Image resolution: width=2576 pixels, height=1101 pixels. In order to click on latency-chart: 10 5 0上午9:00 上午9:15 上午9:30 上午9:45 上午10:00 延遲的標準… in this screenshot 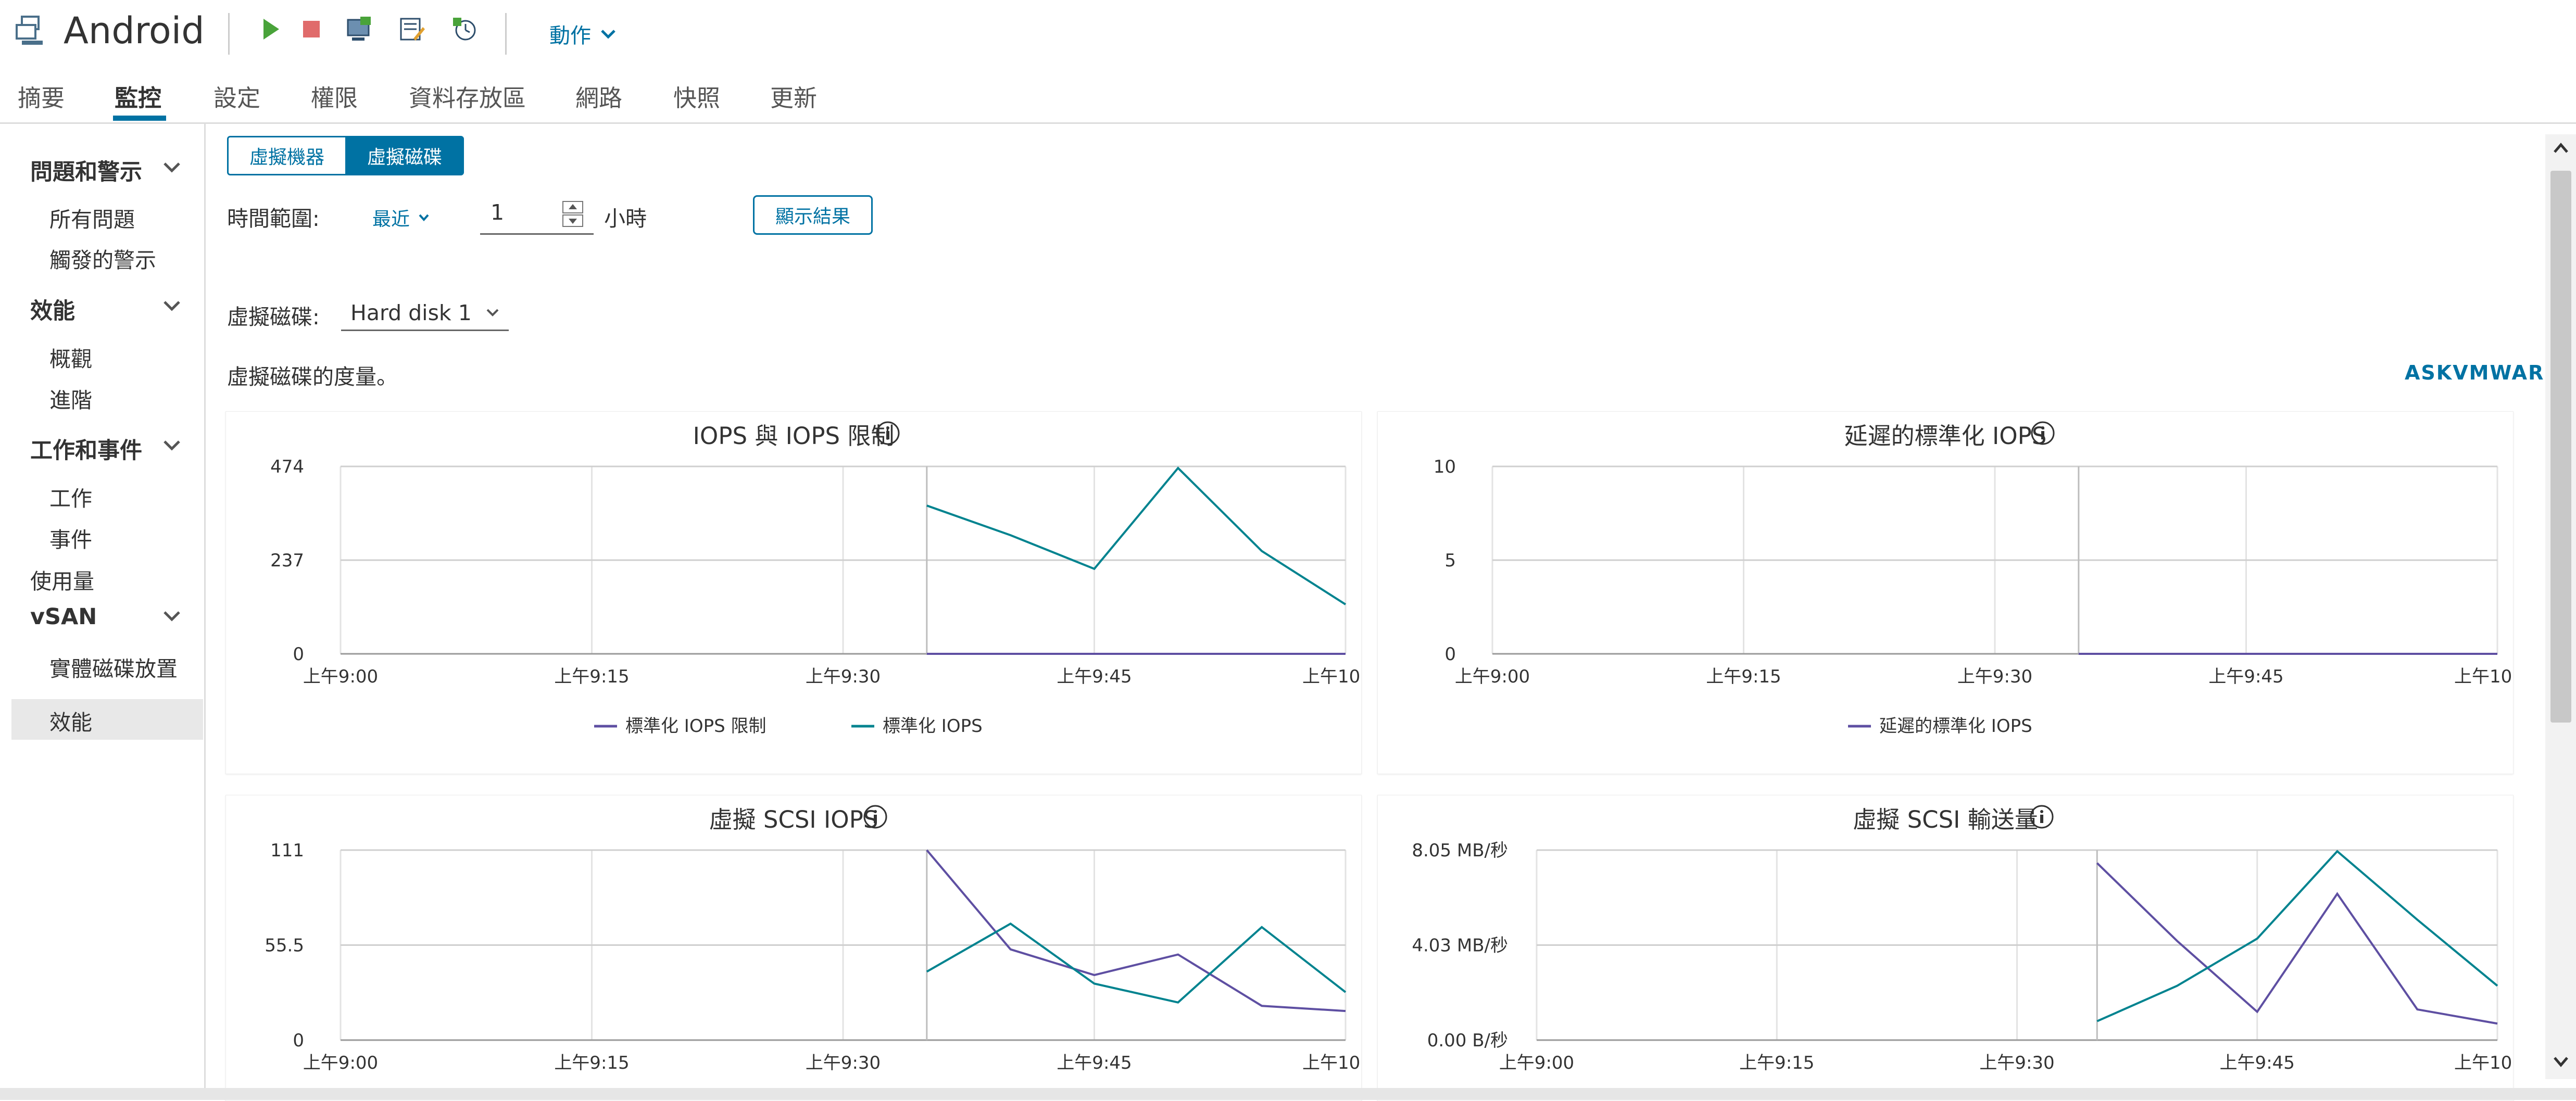, I will do `click(1974, 597)`.